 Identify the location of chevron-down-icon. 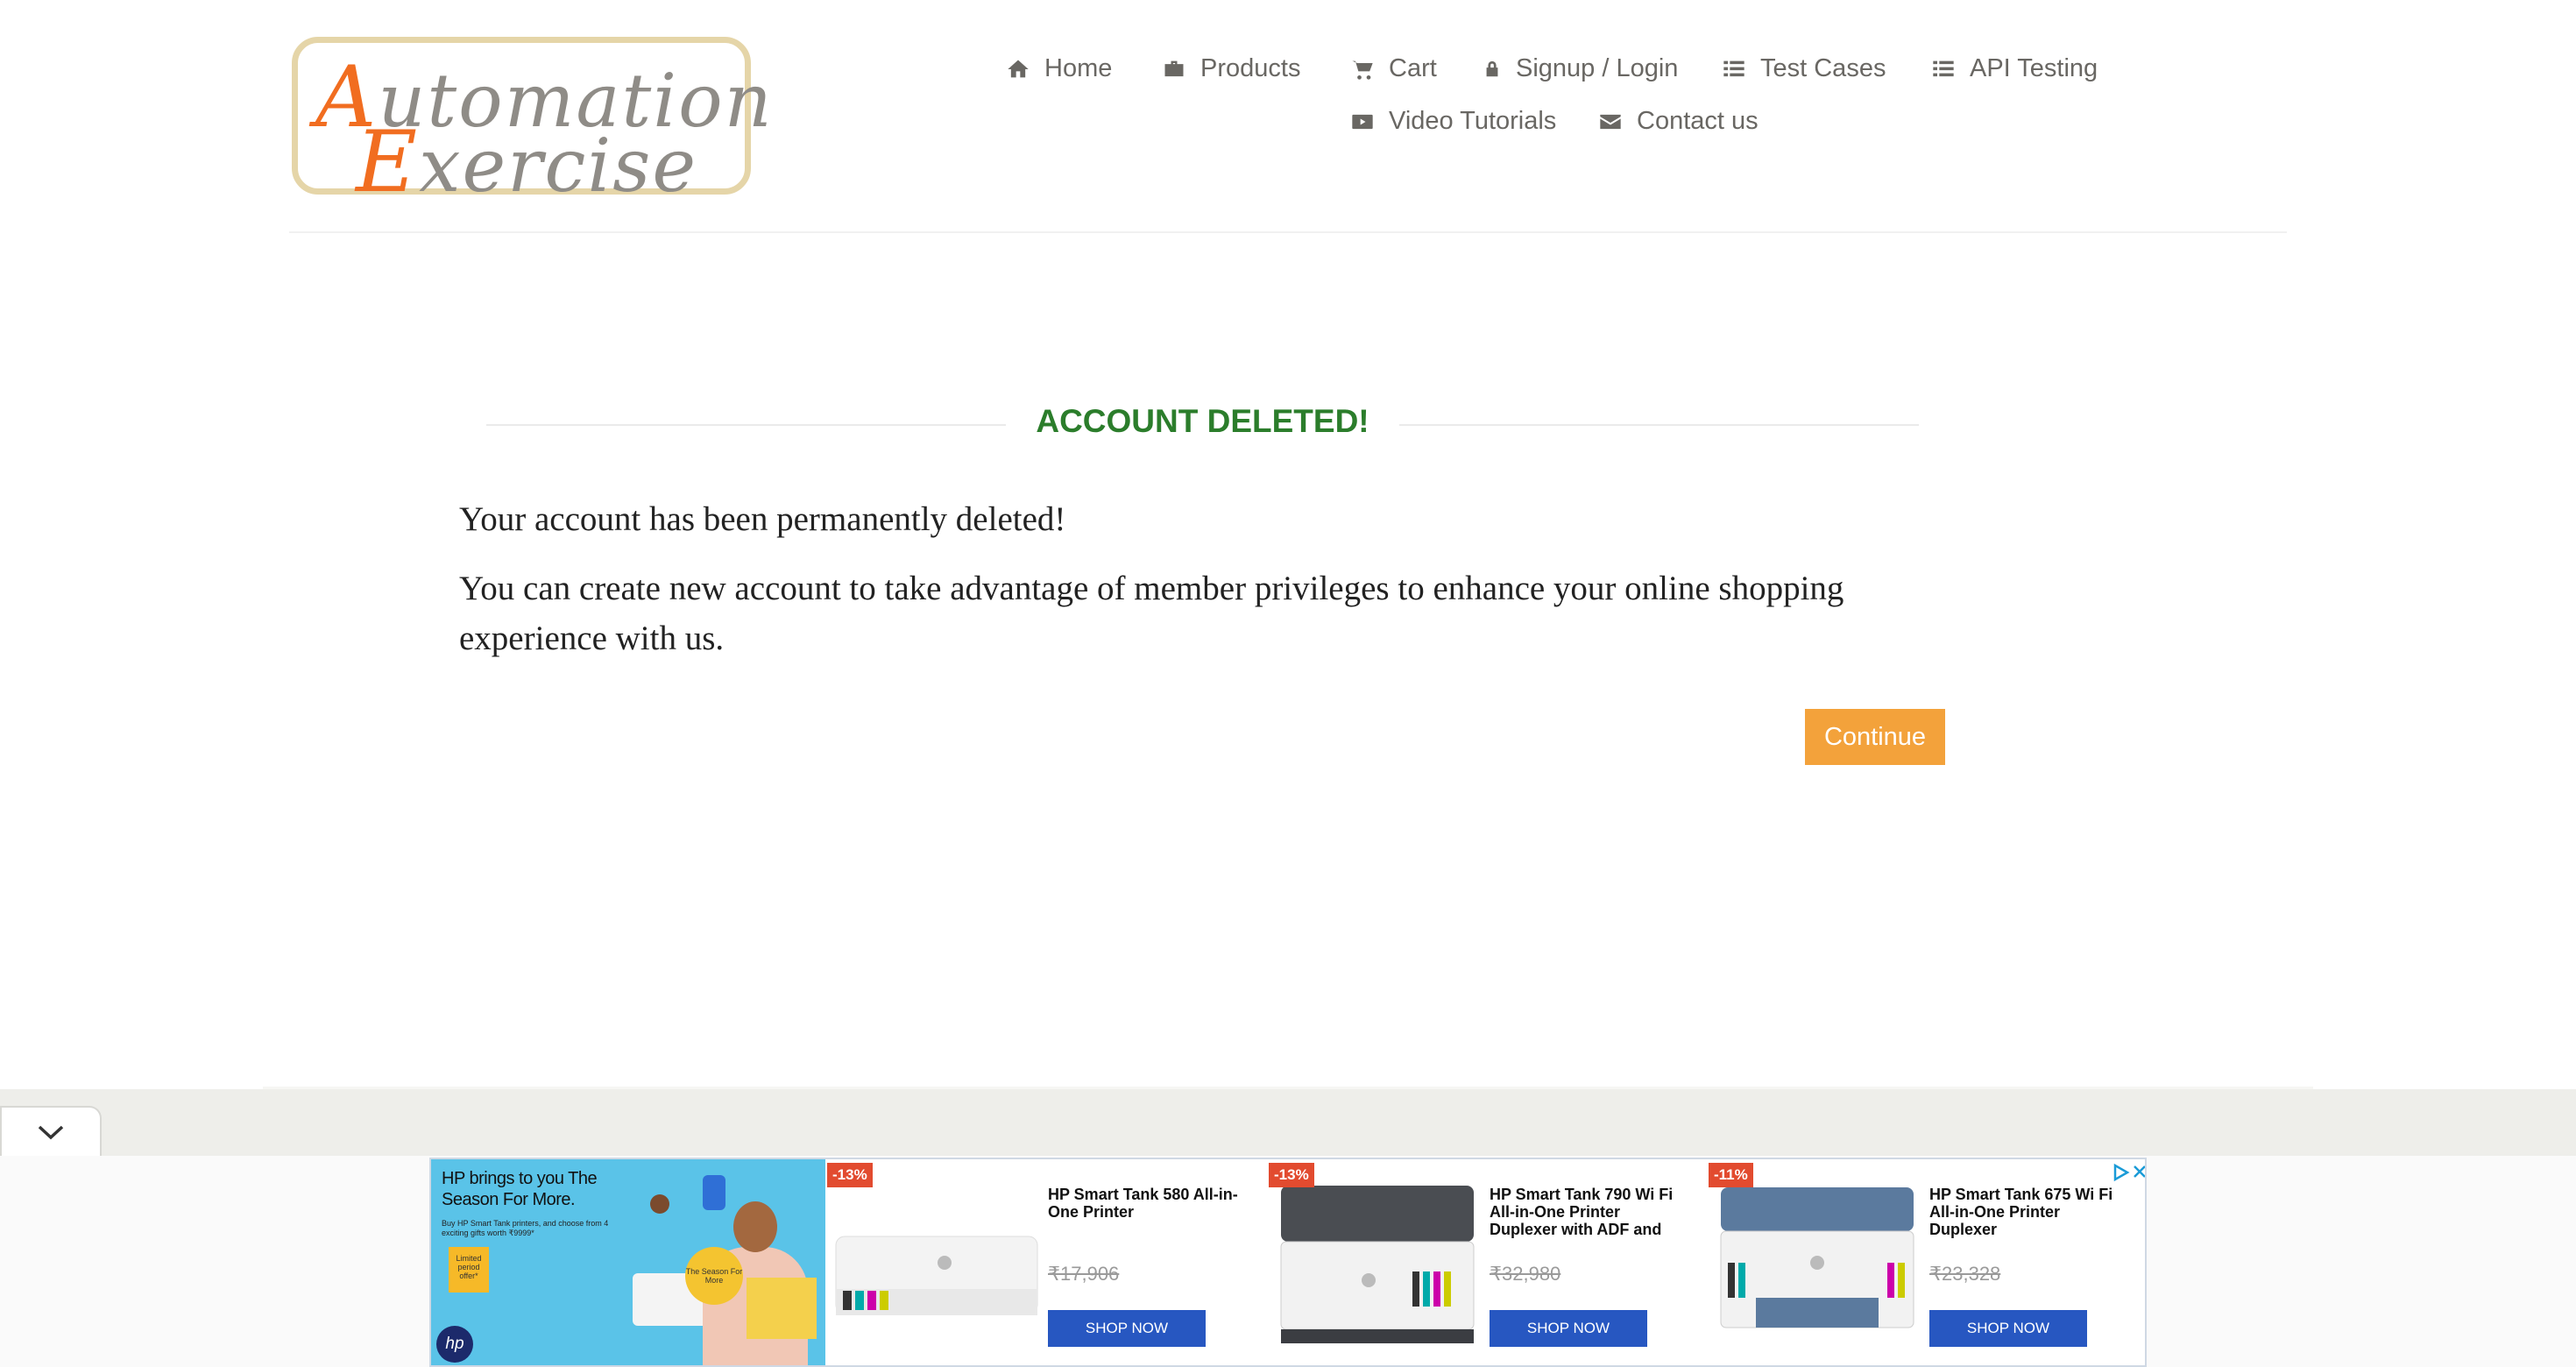
(51, 1132).